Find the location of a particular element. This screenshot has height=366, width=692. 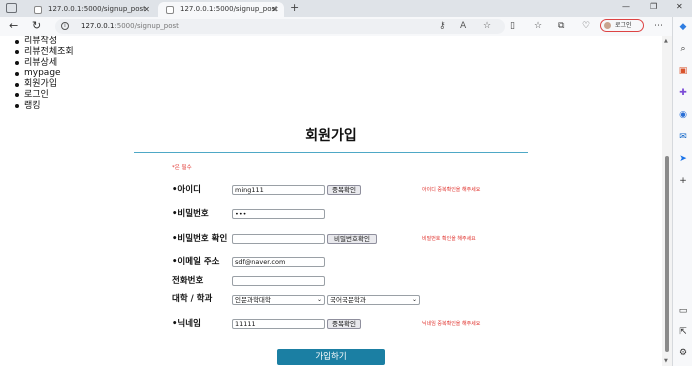

office-icon: ◉ is located at coordinates (683, 115).